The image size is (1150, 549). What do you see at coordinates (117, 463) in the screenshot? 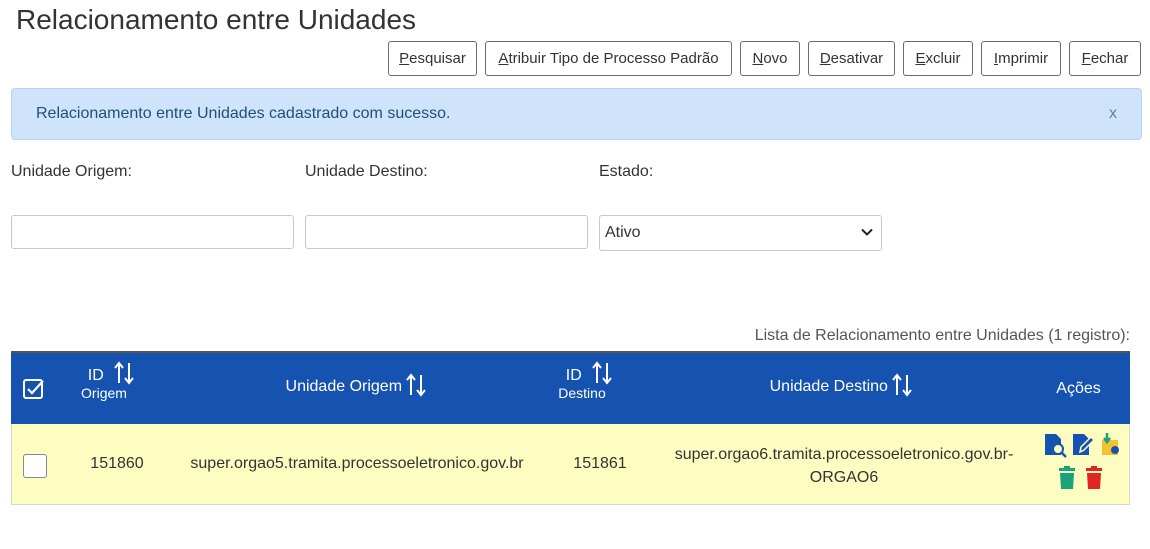
I see `cell-id-origem: 151860` at bounding box center [117, 463].